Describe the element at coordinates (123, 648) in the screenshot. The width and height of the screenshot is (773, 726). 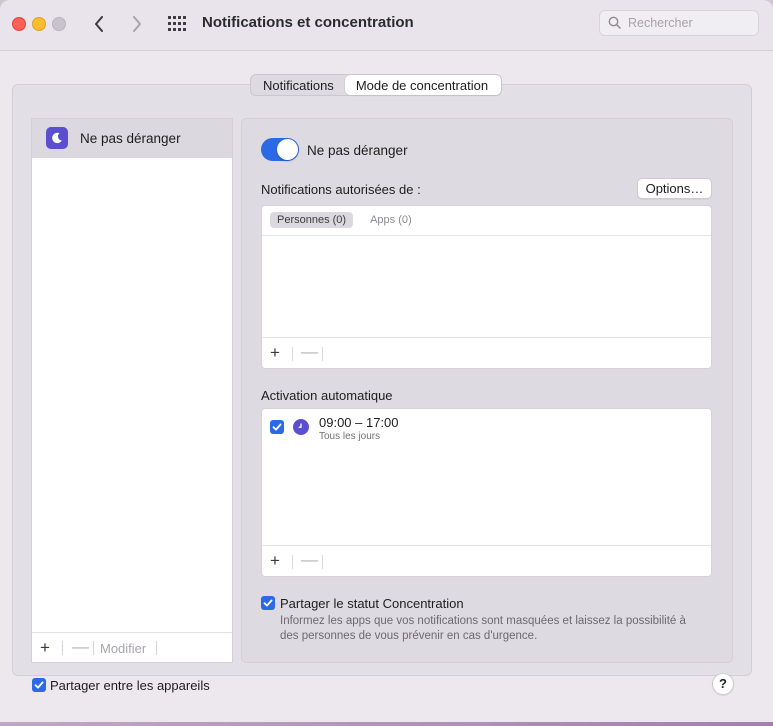
I see `modify-button: Modifier` at that location.